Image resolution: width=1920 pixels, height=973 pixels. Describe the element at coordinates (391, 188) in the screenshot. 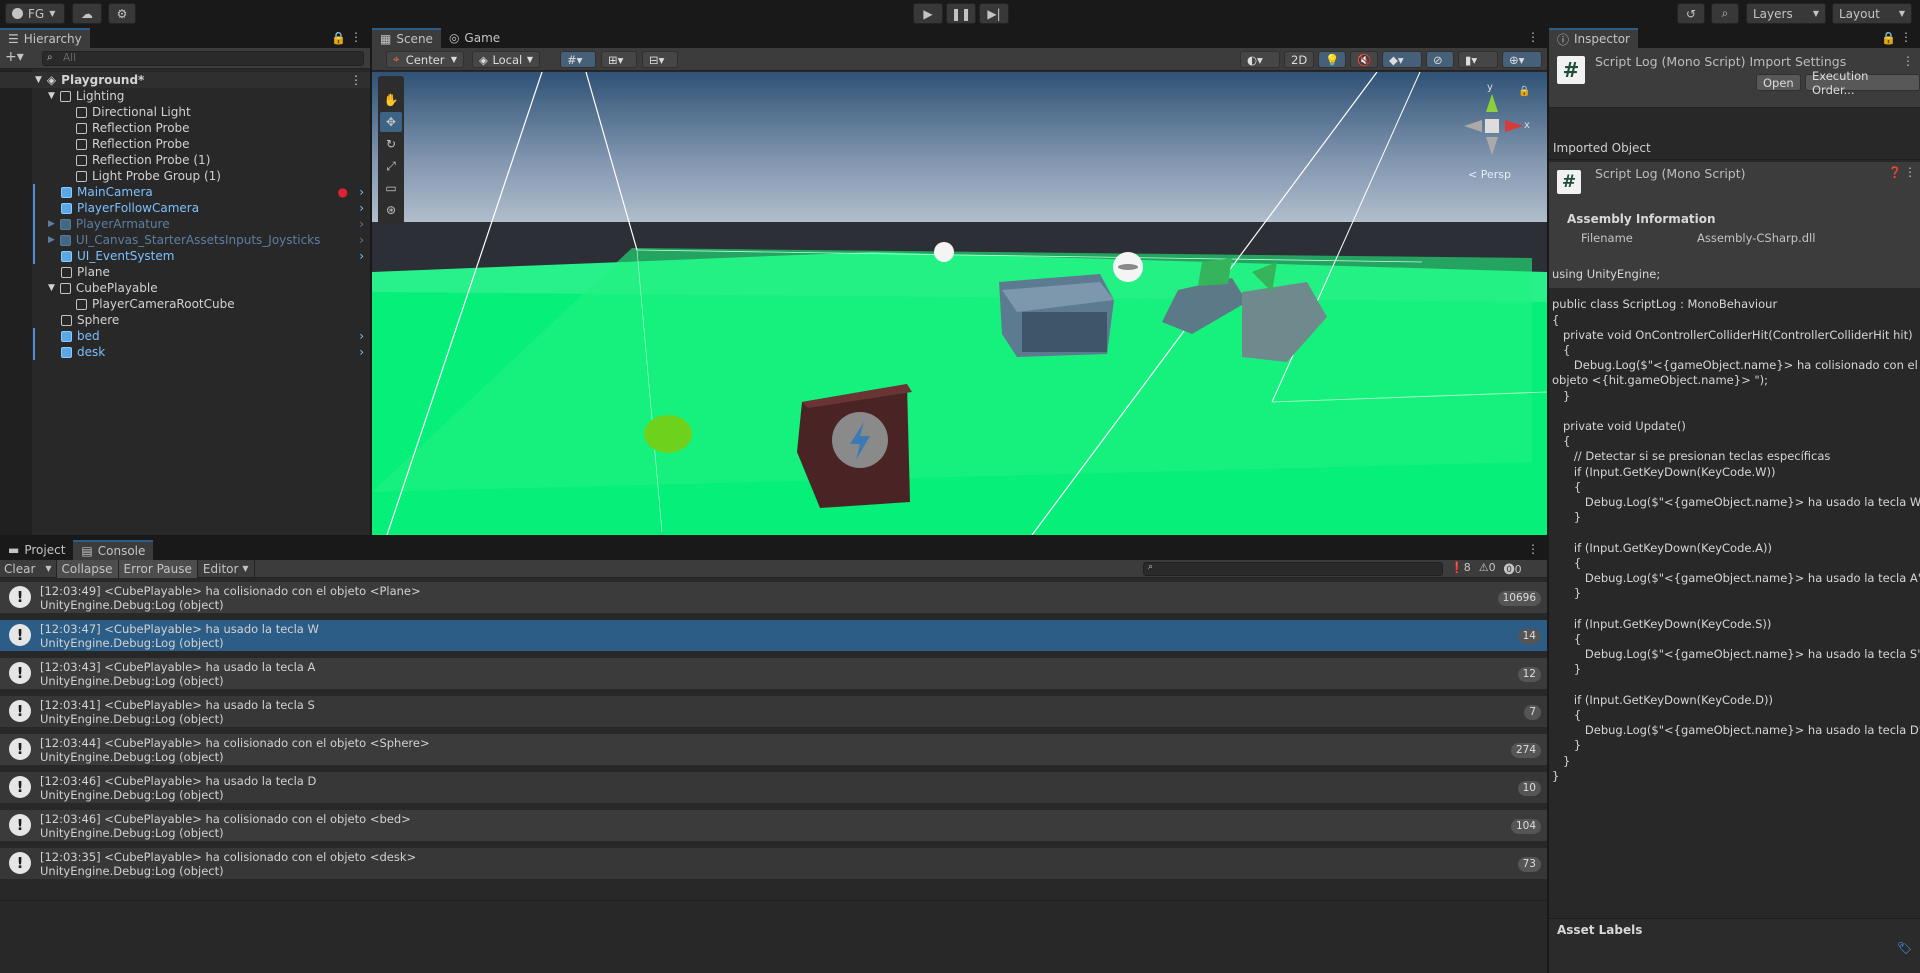

I see `rect-tool-icon: ▭` at that location.